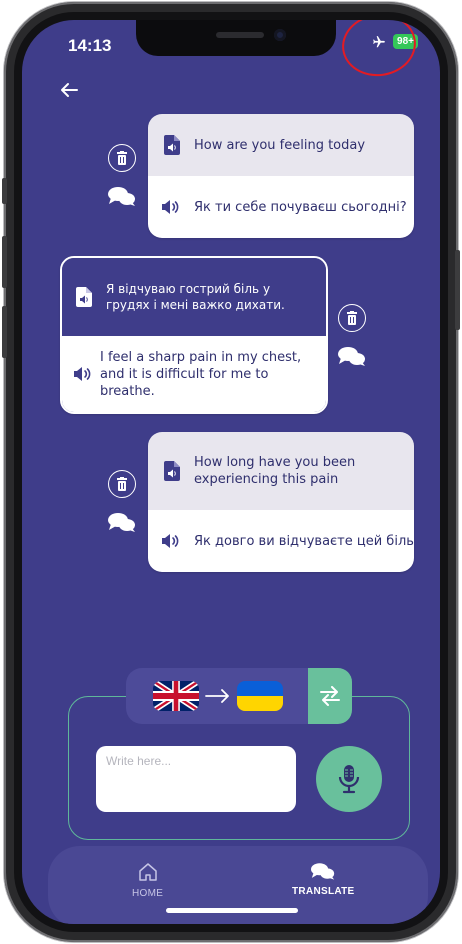 The height and width of the screenshot is (944, 462). Describe the element at coordinates (323, 891) in the screenshot. I see `nav-label-translate: TRANSLATE` at that location.